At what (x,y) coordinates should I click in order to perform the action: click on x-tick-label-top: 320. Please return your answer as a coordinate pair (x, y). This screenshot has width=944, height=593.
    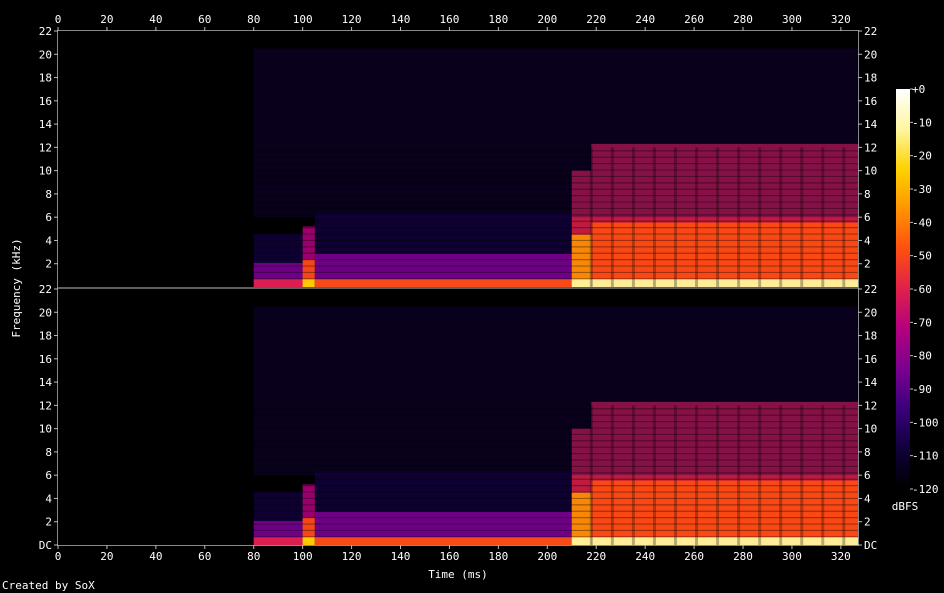
    Looking at the image, I should click on (841, 19).